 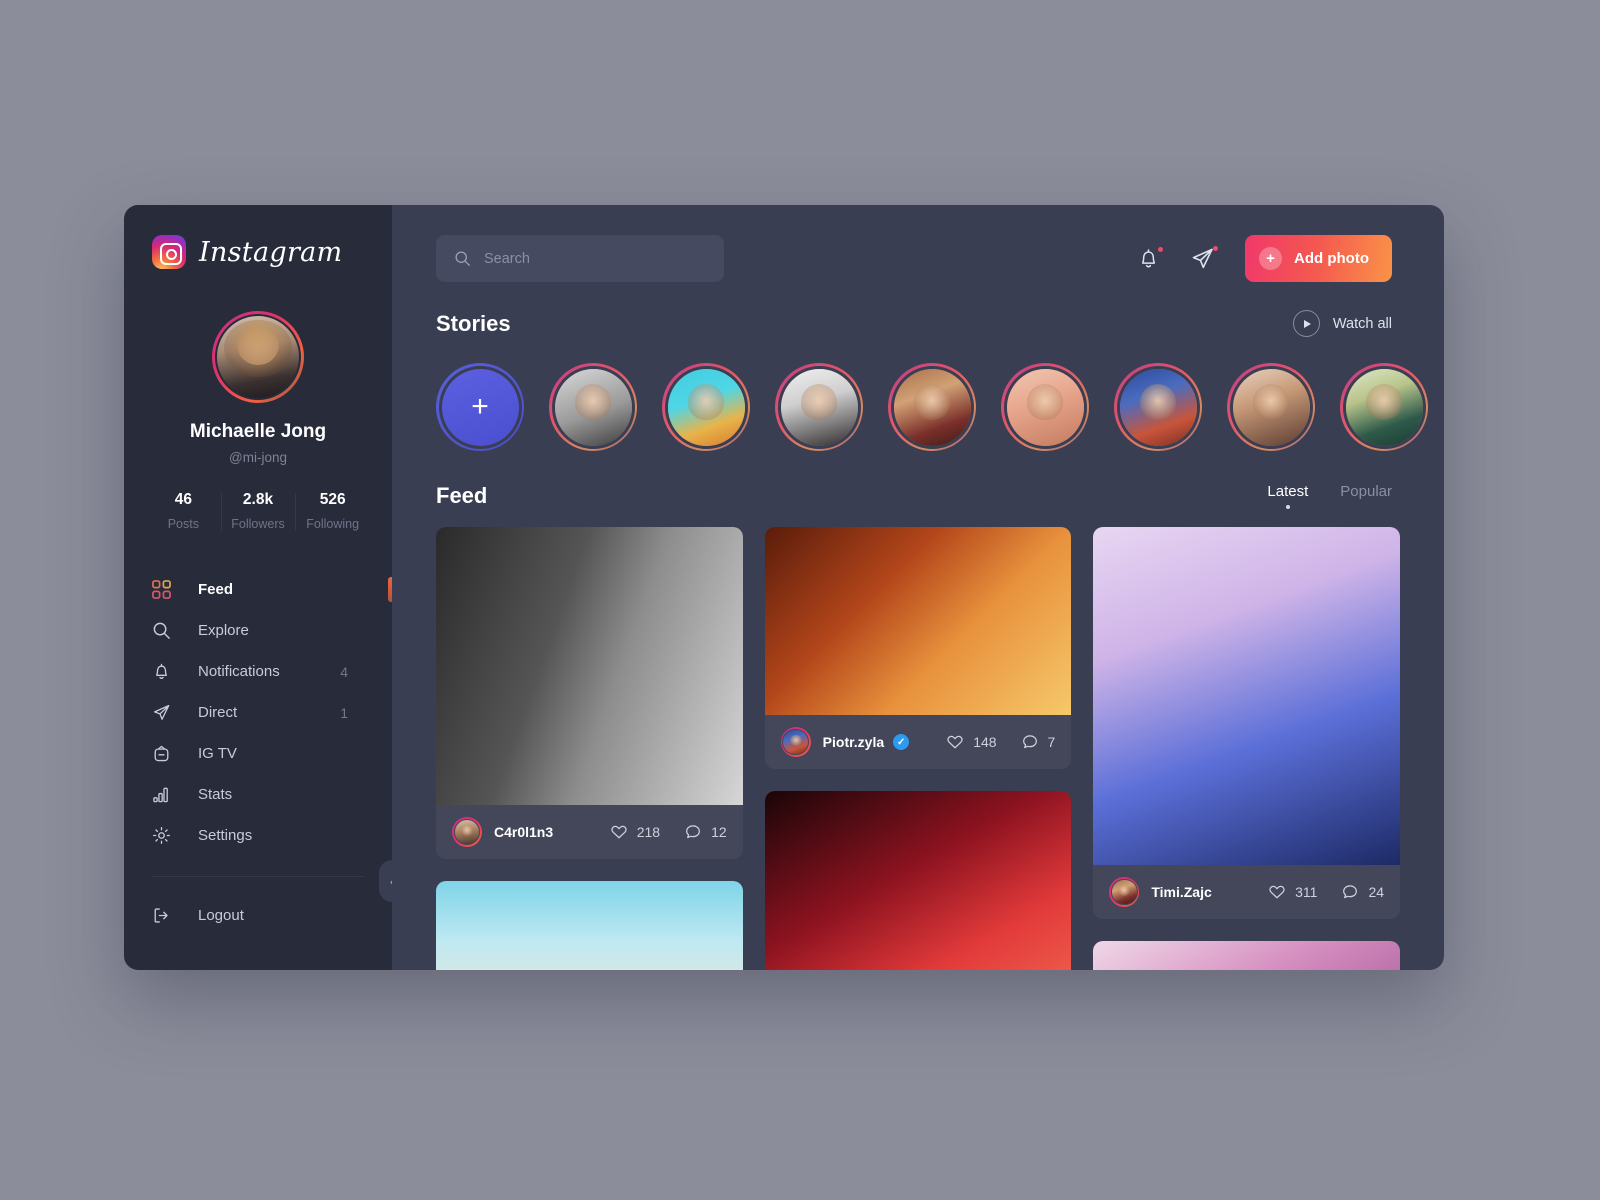 I want to click on feed-header: Feed Latest Popular, so click(x=940, y=496).